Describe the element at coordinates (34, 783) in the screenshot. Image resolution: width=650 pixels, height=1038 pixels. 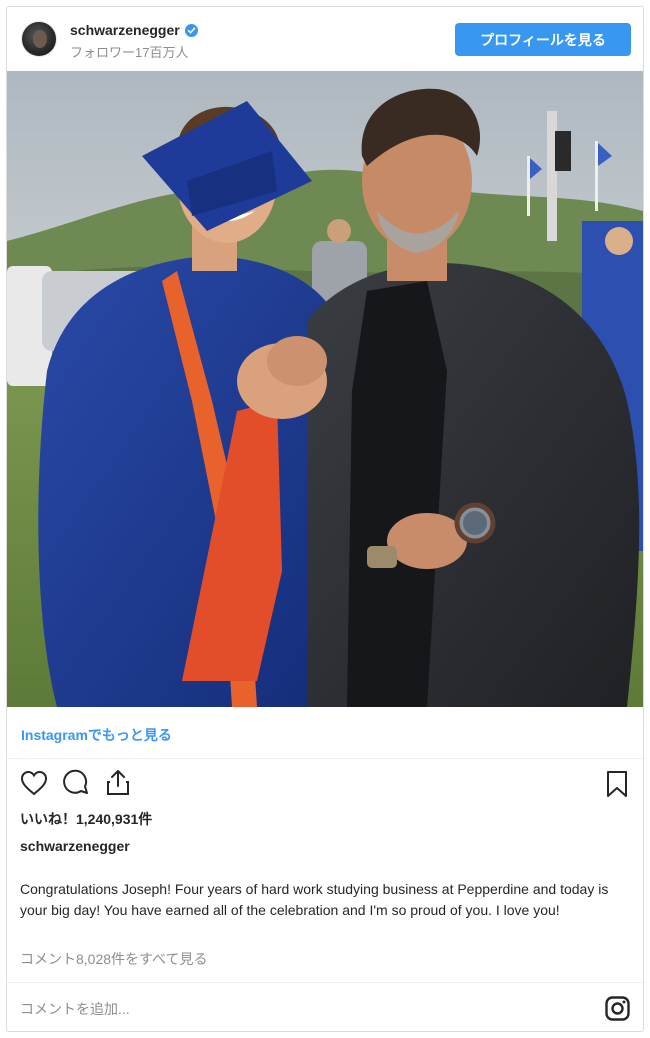
I see `heart-icon` at that location.